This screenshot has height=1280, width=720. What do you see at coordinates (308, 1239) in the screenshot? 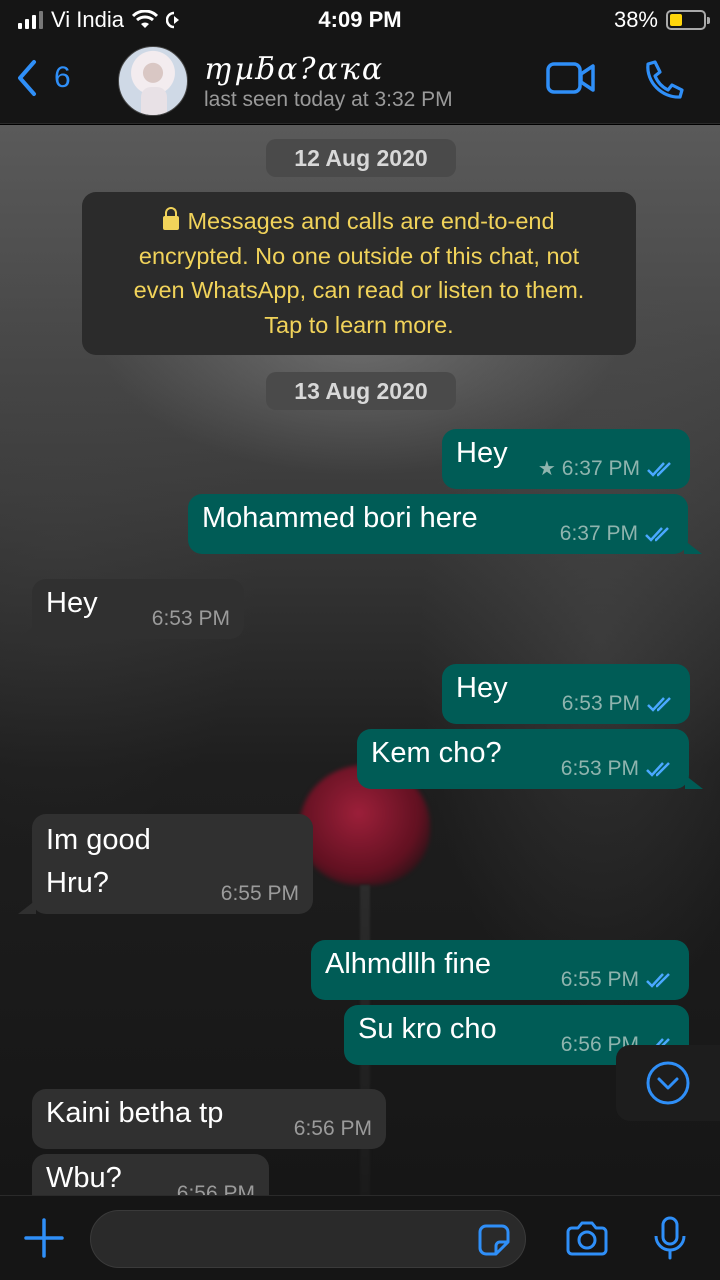
I see `message-input` at bounding box center [308, 1239].